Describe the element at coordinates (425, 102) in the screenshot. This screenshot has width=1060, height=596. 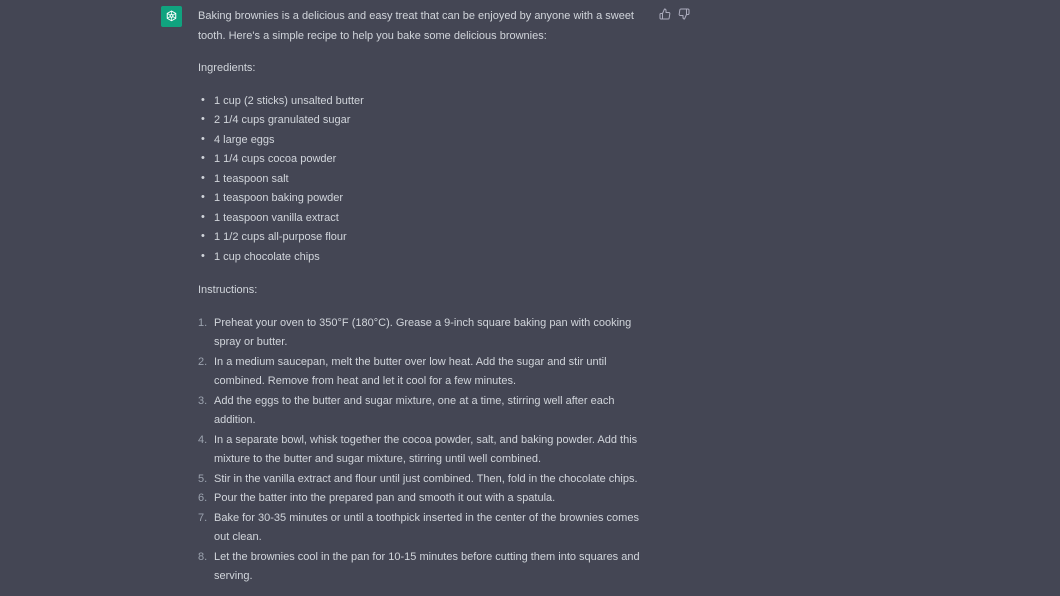
I see `ingredient-item: • 1 cup (2 sticks) unsalted butter` at that location.